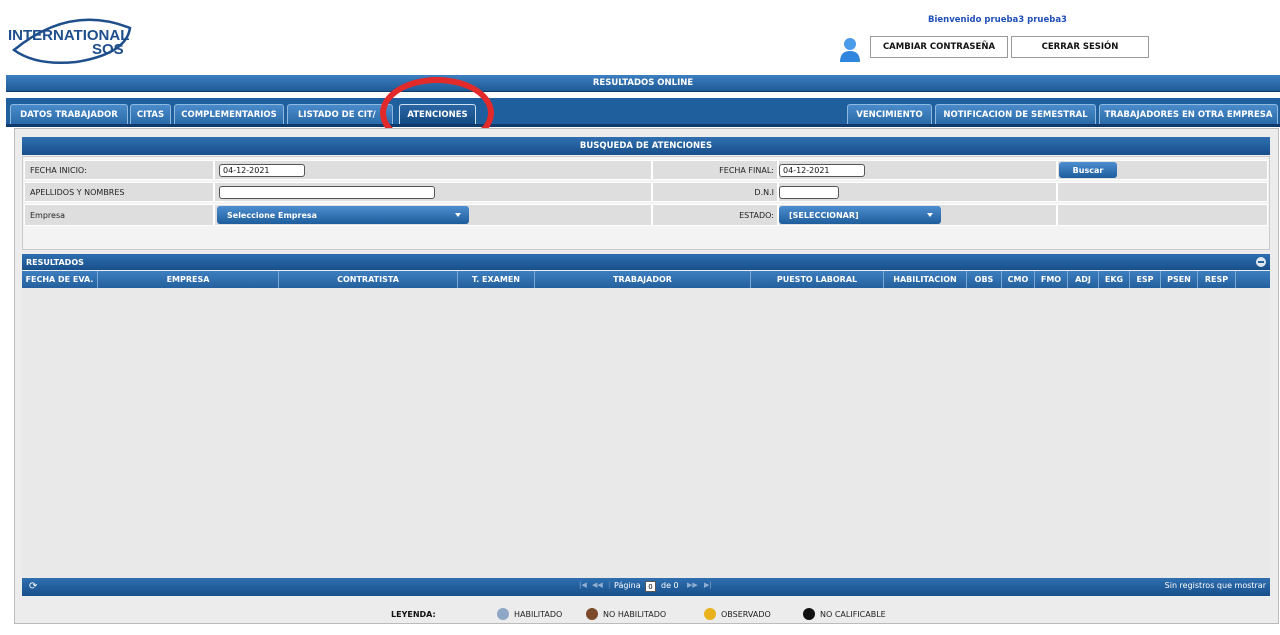 This screenshot has height=635, width=1280. What do you see at coordinates (262, 170) in the screenshot?
I see `fecha-inicio-input: 04-12-2021` at bounding box center [262, 170].